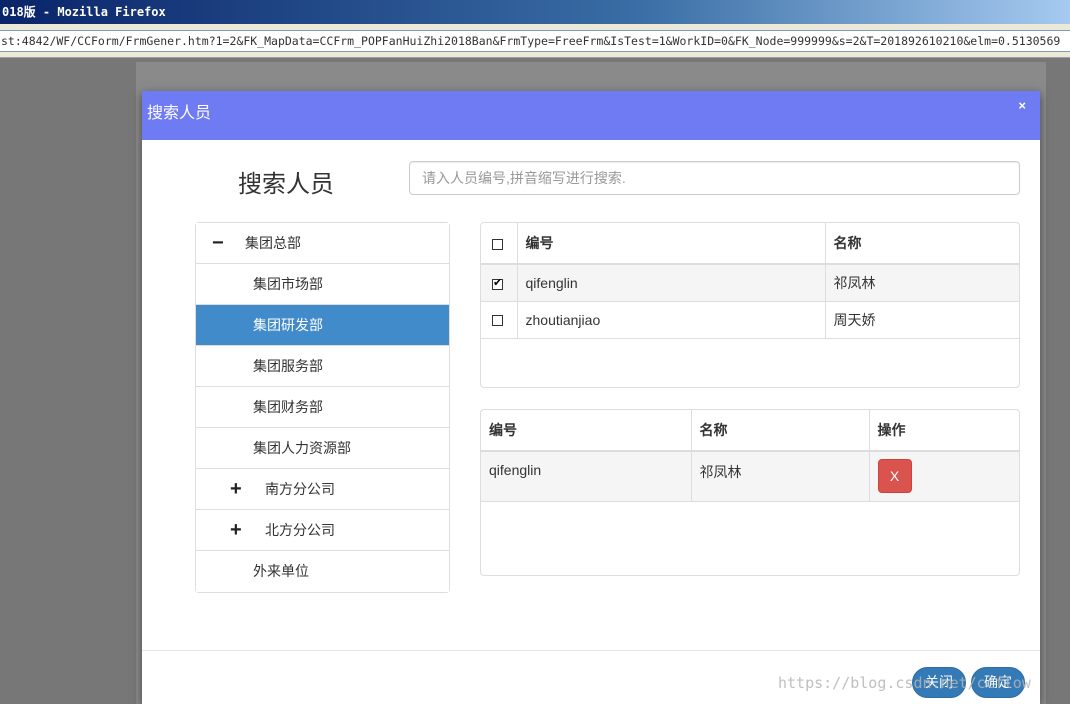 This screenshot has width=1070, height=704. I want to click on select-all-cell, so click(499, 244).